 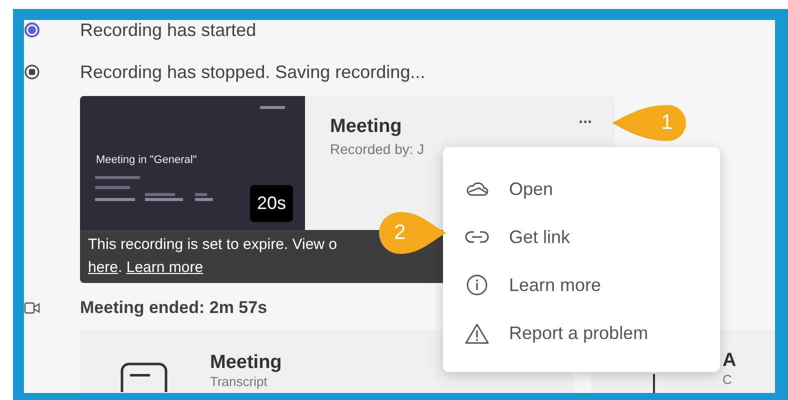 What do you see at coordinates (239, 381) in the screenshot?
I see `file-subtitle: Transcript` at bounding box center [239, 381].